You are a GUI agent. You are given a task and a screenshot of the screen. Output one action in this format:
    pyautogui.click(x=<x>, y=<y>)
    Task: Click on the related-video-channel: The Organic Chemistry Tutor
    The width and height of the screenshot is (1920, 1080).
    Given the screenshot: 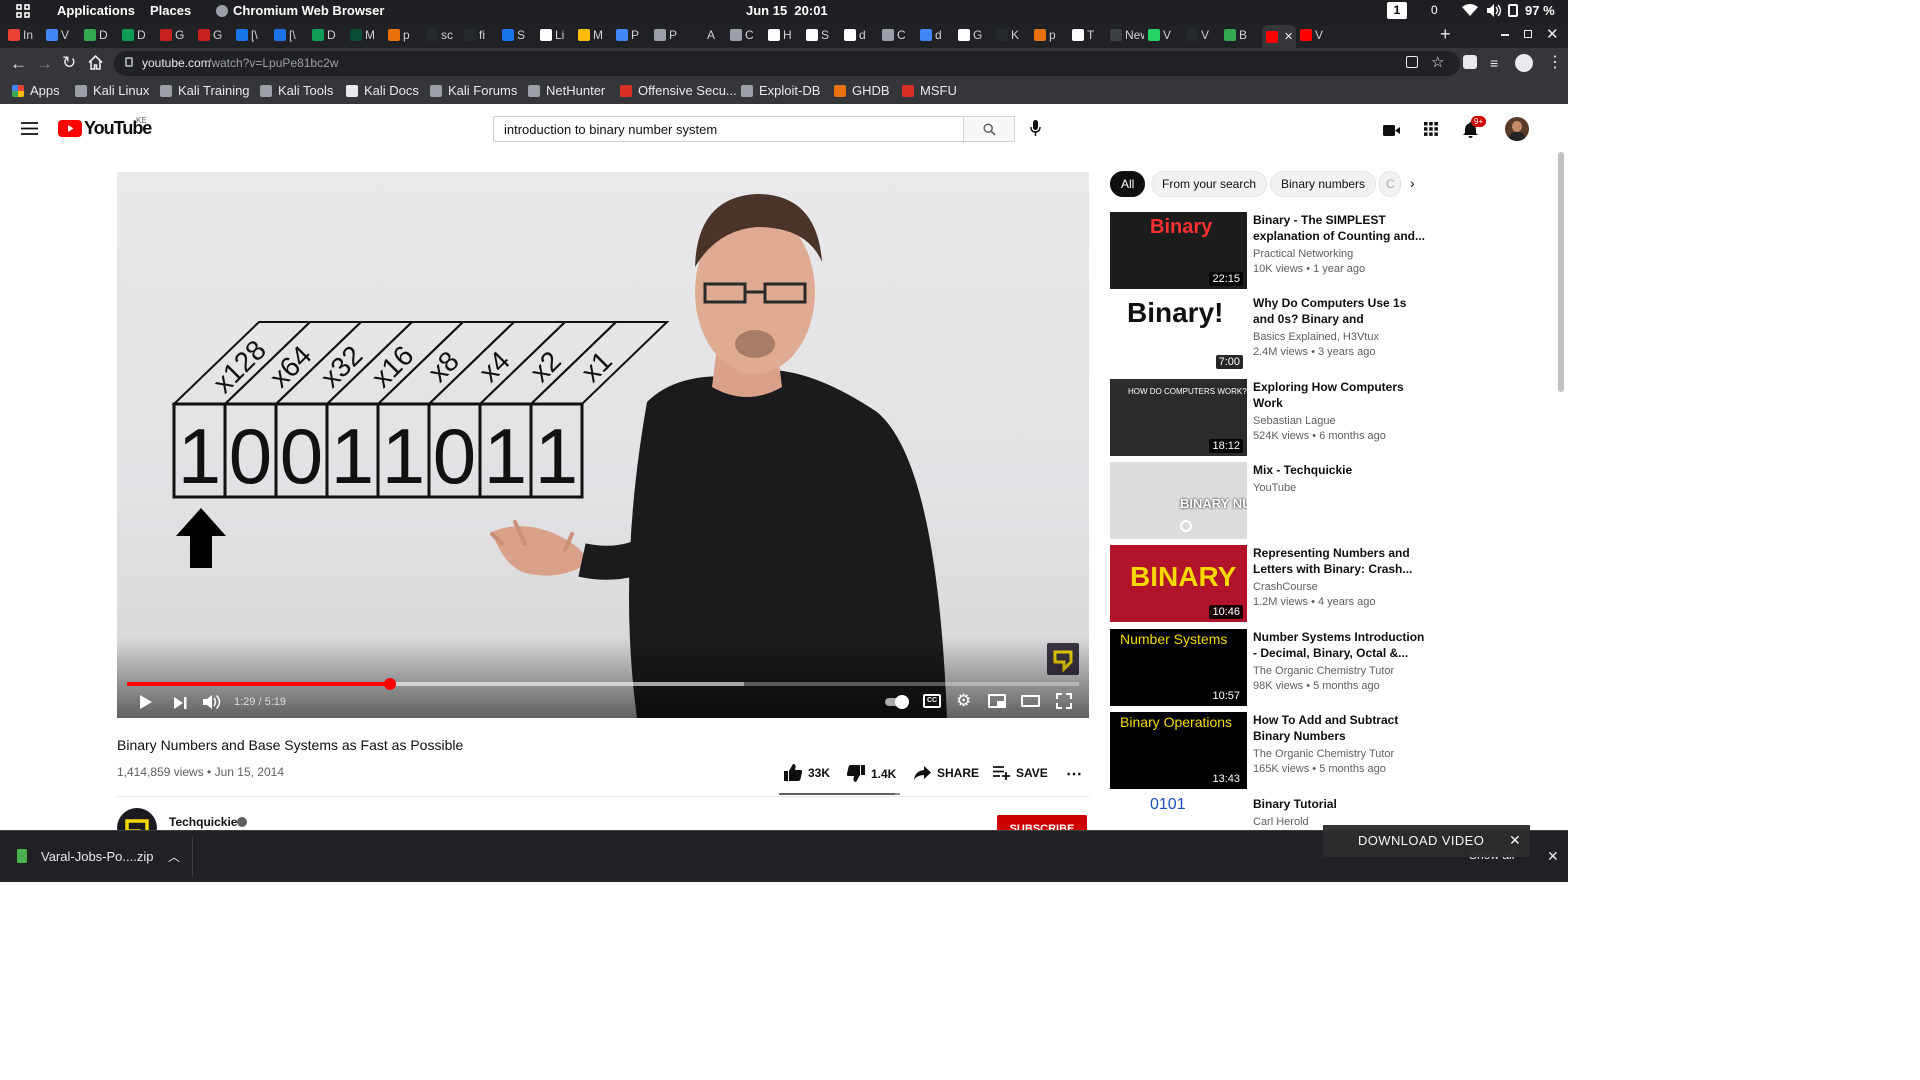 What is the action you would take?
    pyautogui.click(x=1323, y=754)
    